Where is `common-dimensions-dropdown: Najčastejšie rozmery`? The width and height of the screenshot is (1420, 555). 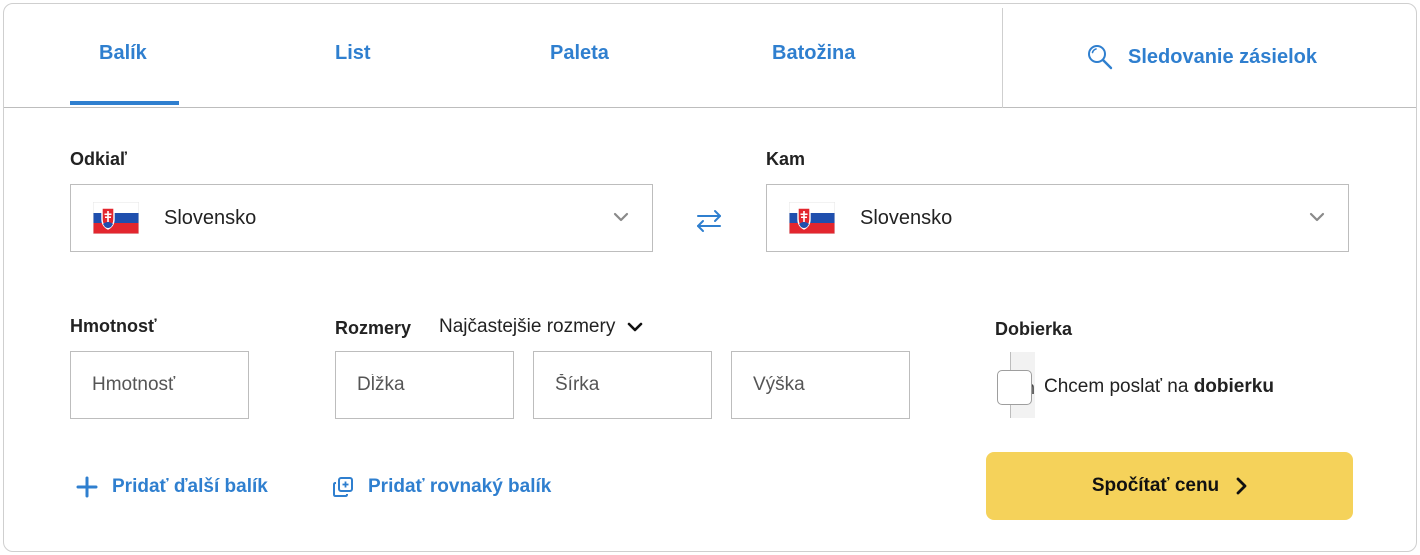
common-dimensions-dropdown: Najčastejšie rozmery is located at coordinates (541, 327).